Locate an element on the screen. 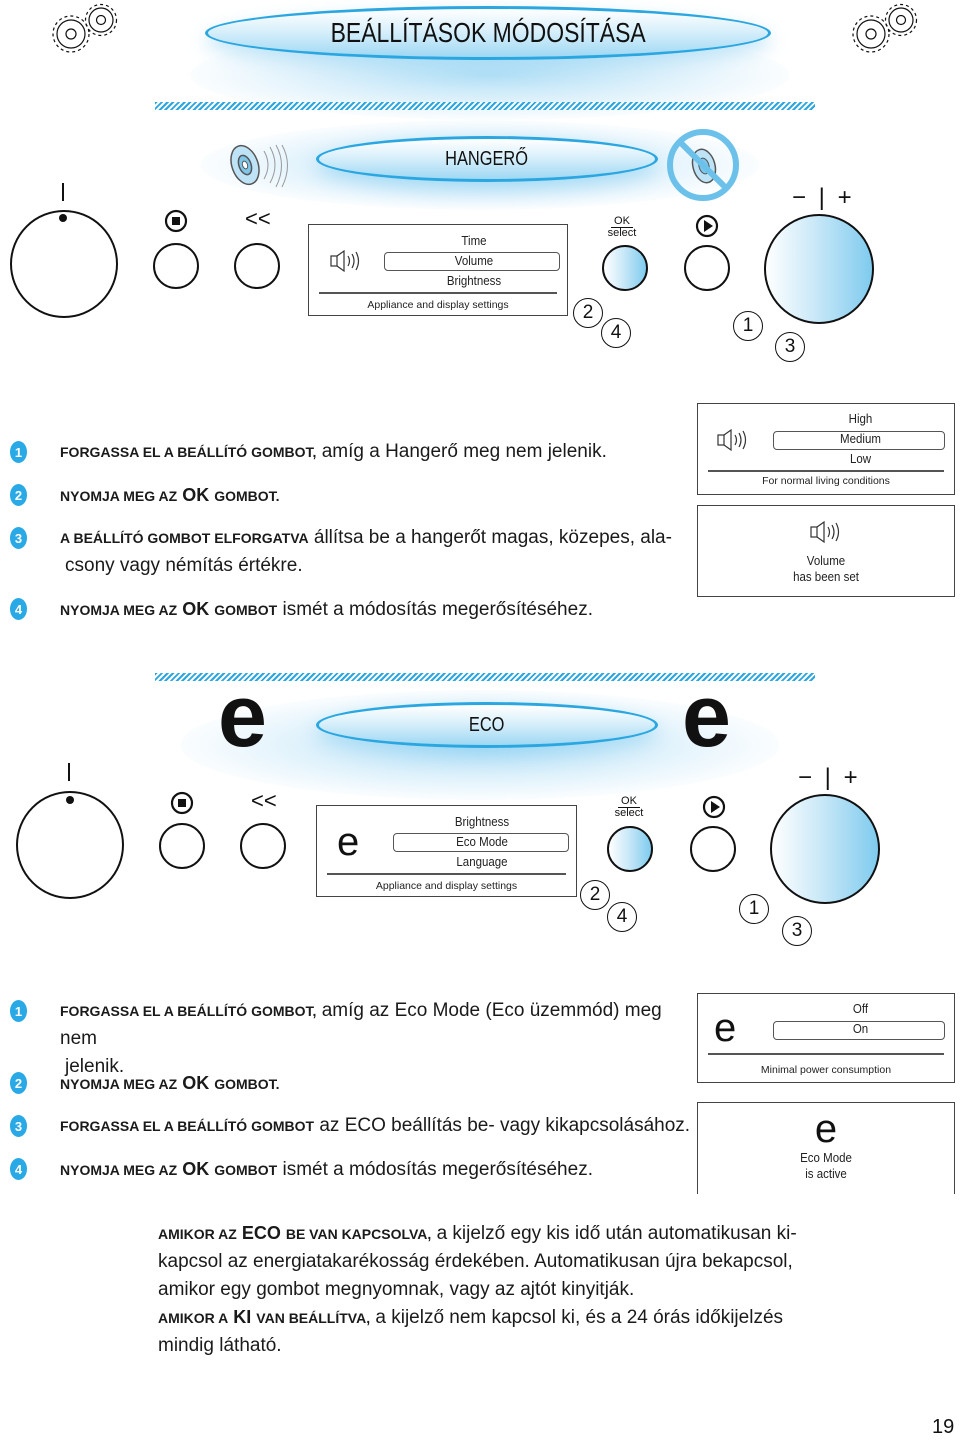 This screenshot has width=960, height=1440. gears-icon is located at coordinates (885, 28).